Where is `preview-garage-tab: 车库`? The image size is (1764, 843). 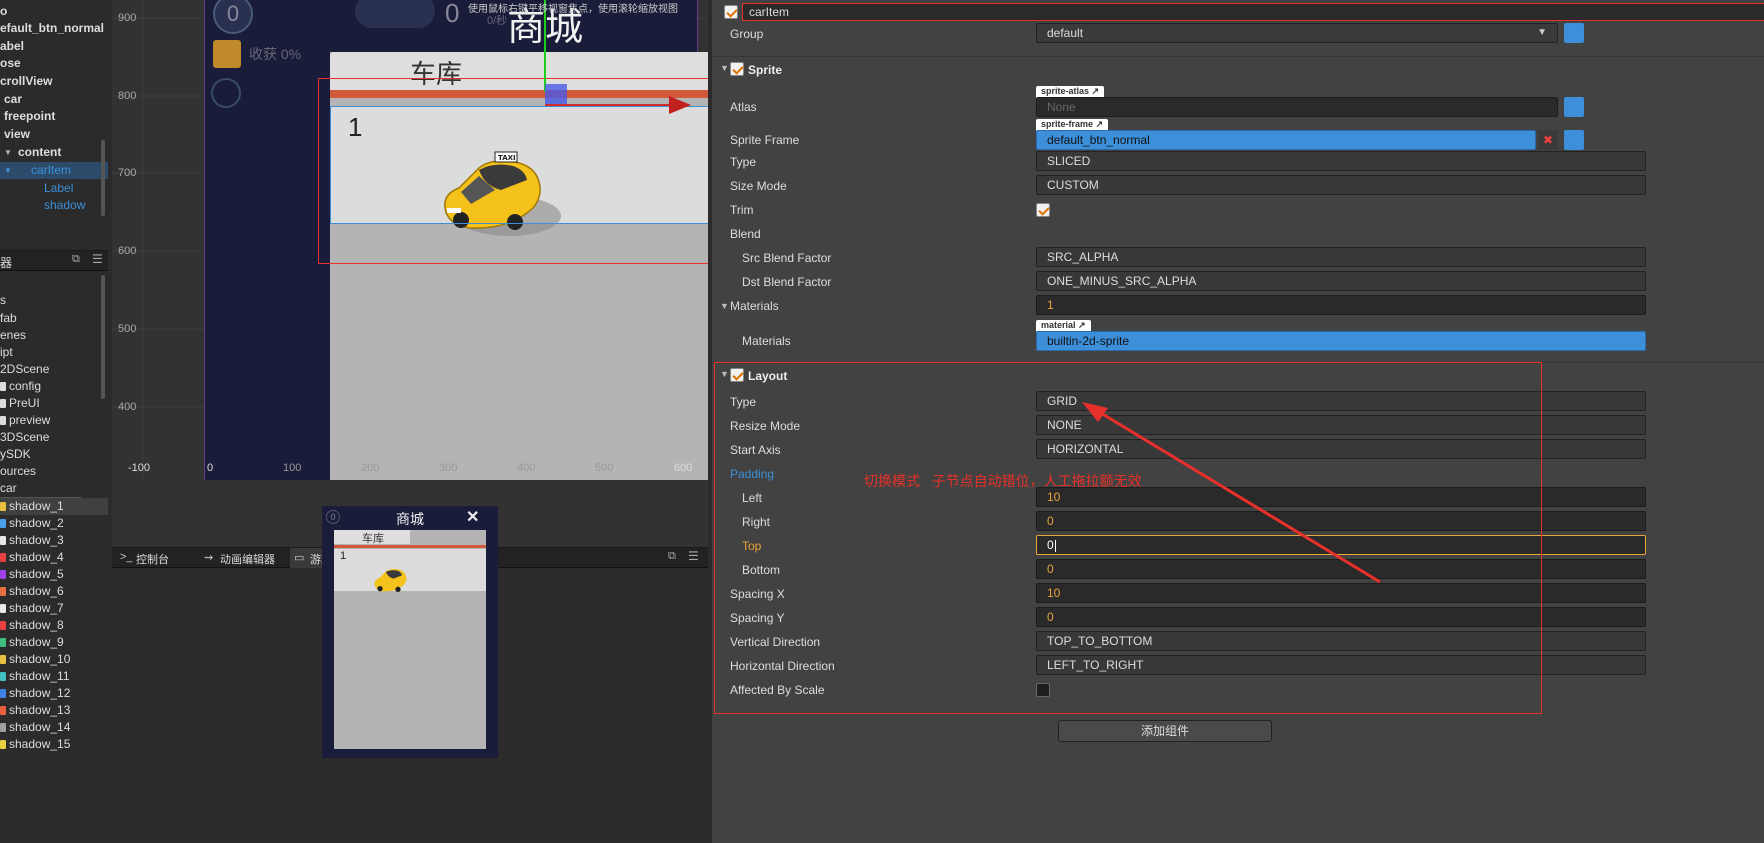 preview-garage-tab: 车库 is located at coordinates (373, 538).